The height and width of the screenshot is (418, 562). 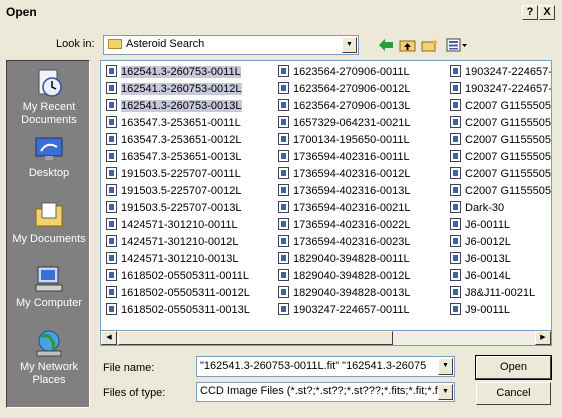 I want to click on file-item: 1736594-402316-0023L, so click(x=343, y=242).